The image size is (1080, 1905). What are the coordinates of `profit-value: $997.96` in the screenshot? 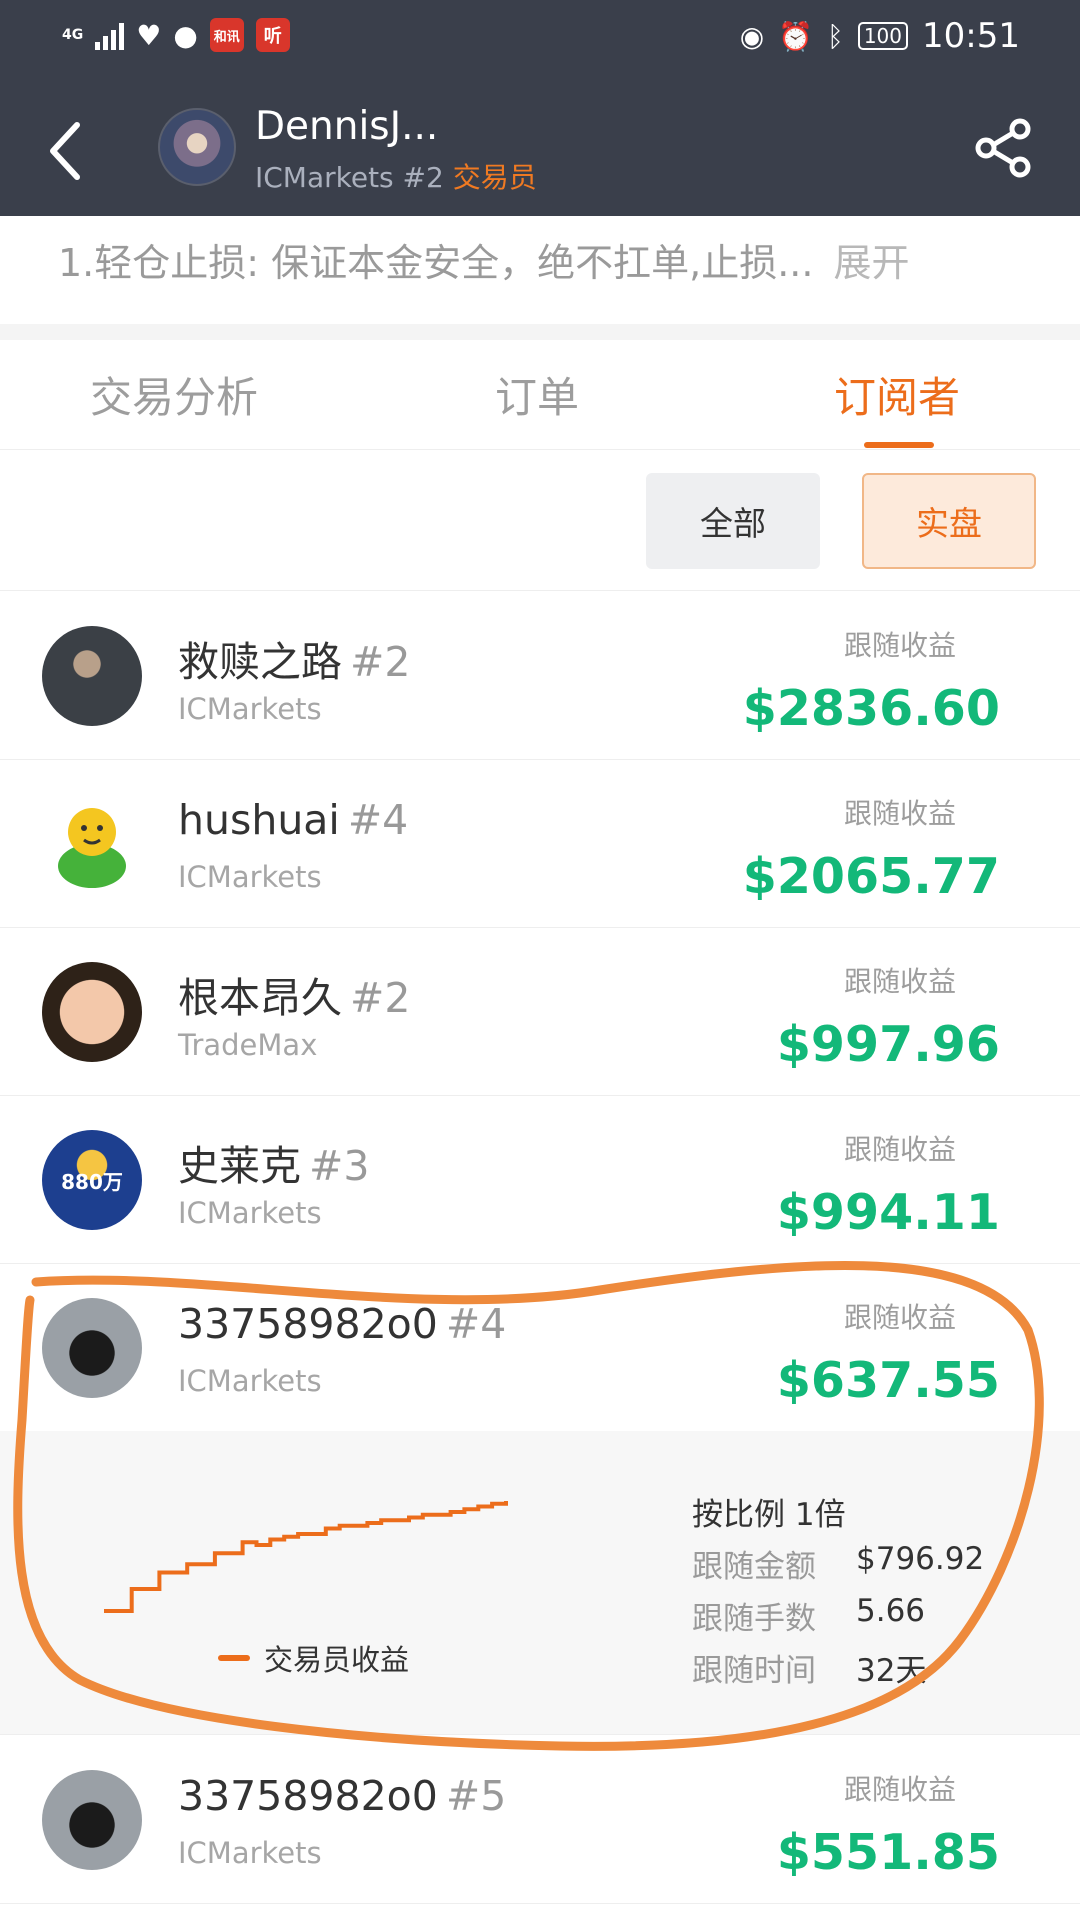 It's located at (888, 1044).